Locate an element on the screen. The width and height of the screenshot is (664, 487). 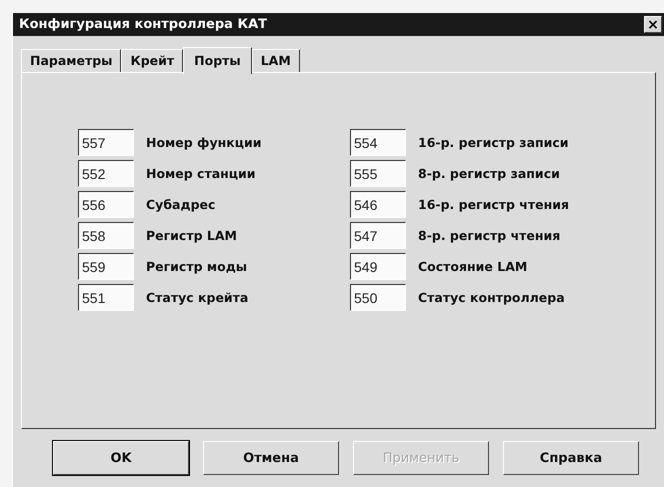
field-label: 8-р. регистр чтения is located at coordinates (489, 235).